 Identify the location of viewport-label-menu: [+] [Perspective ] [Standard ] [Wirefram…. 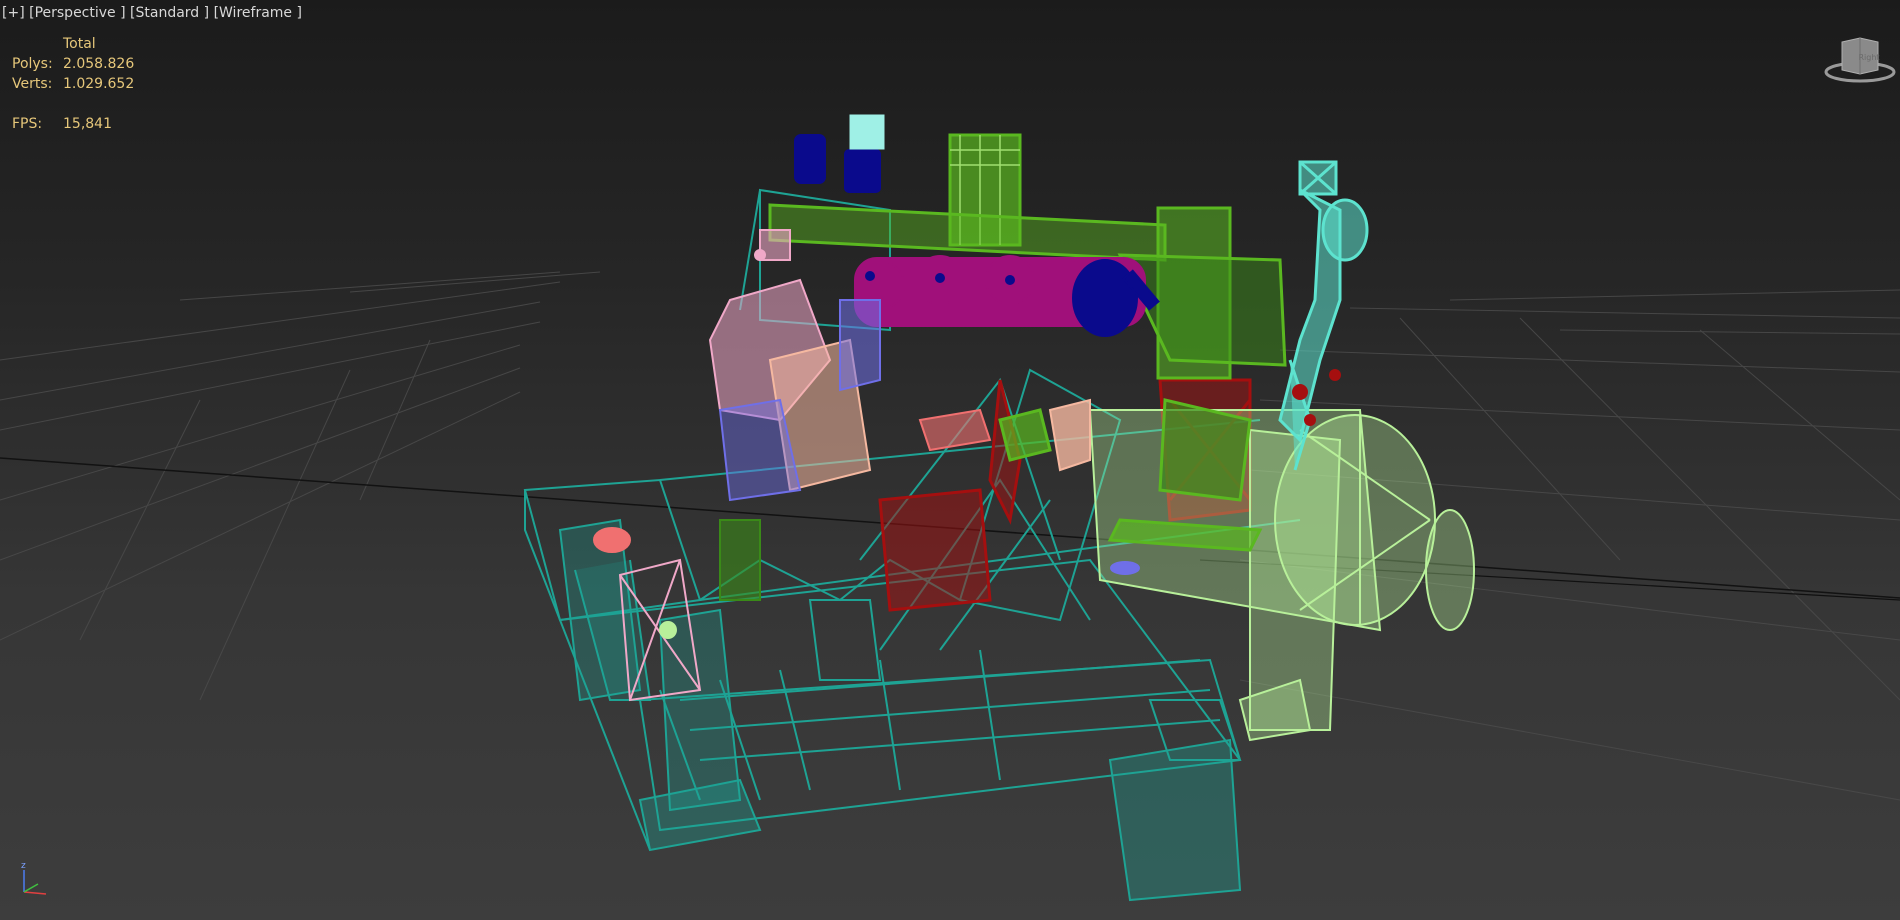
(152, 13).